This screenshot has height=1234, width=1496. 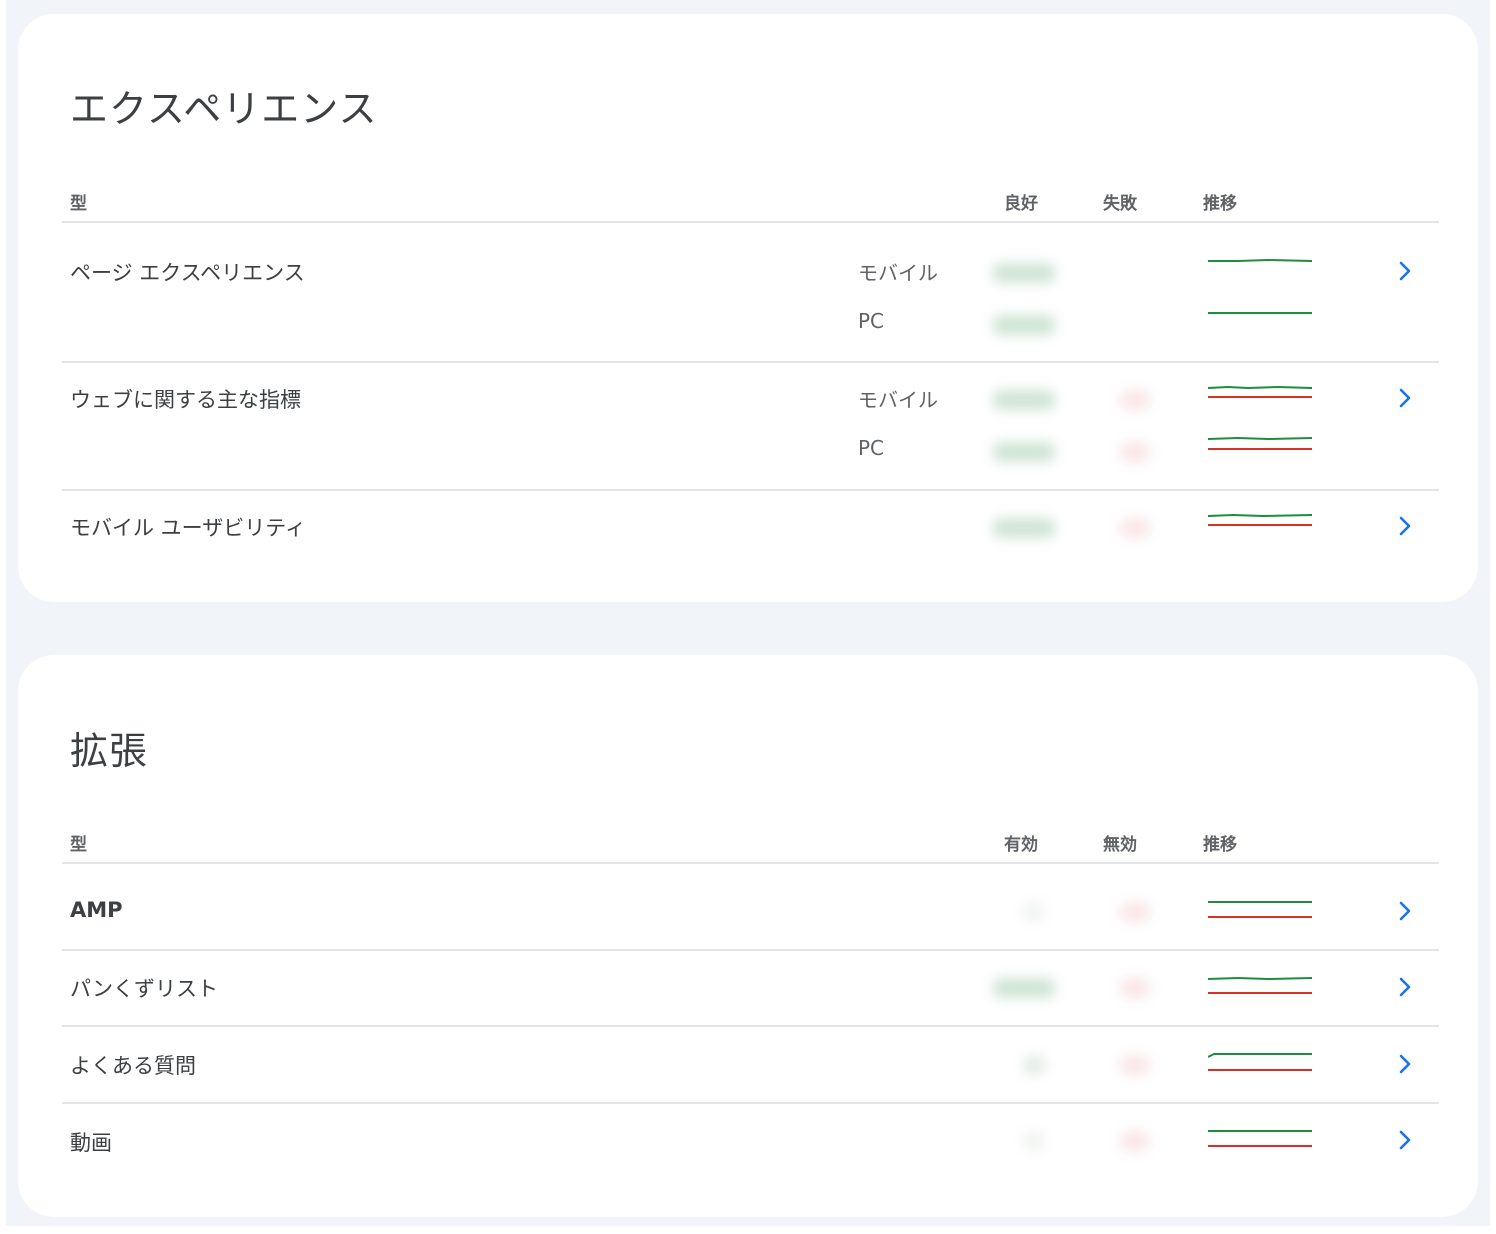 I want to click on enhancements-table-header: 型 有効 無効 推移, so click(x=750, y=841).